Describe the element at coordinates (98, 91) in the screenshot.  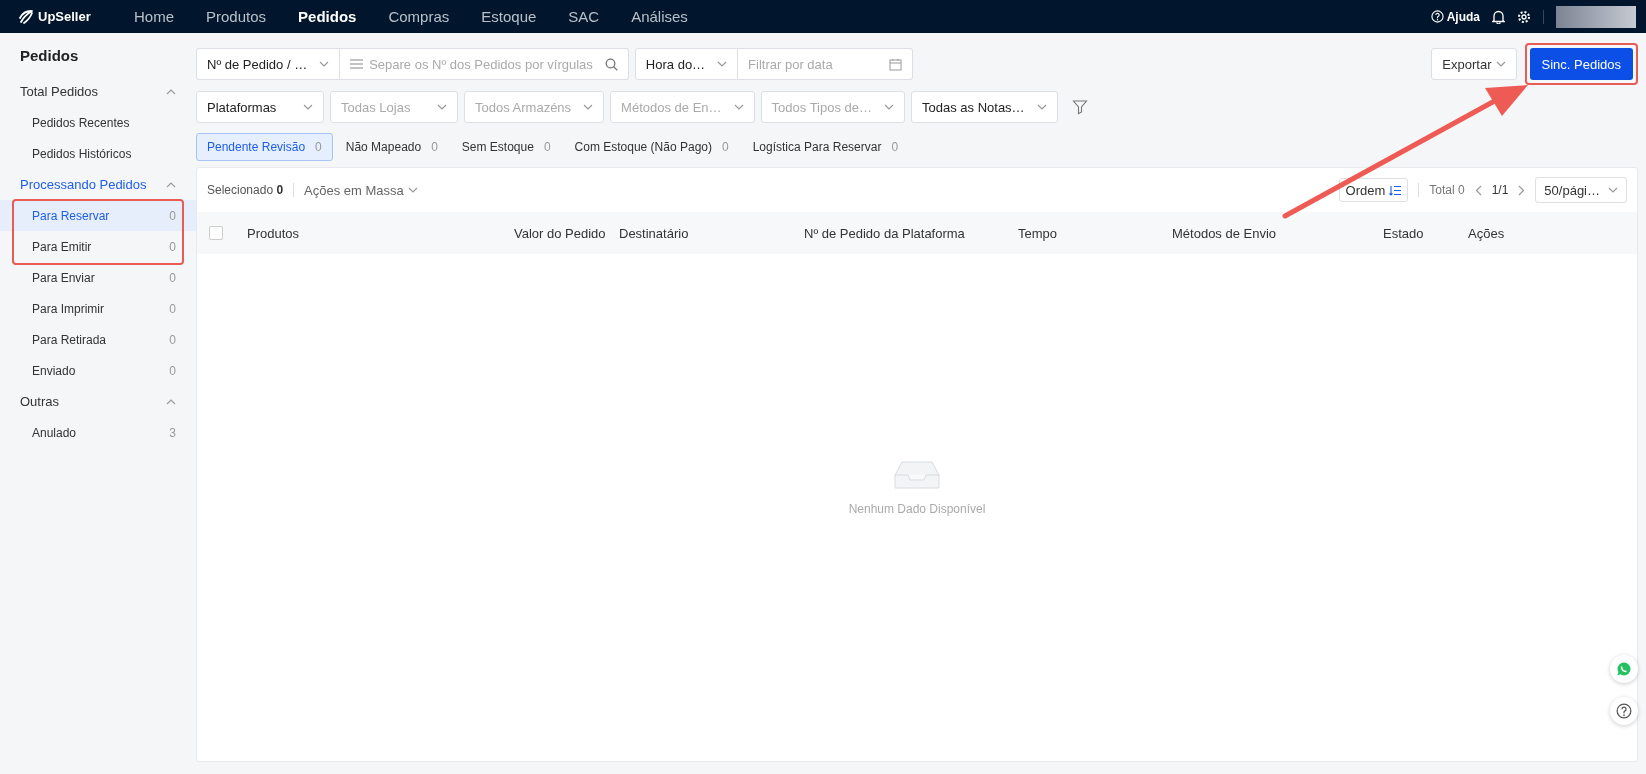
I see `sidebar-group: Total Pedidos` at that location.